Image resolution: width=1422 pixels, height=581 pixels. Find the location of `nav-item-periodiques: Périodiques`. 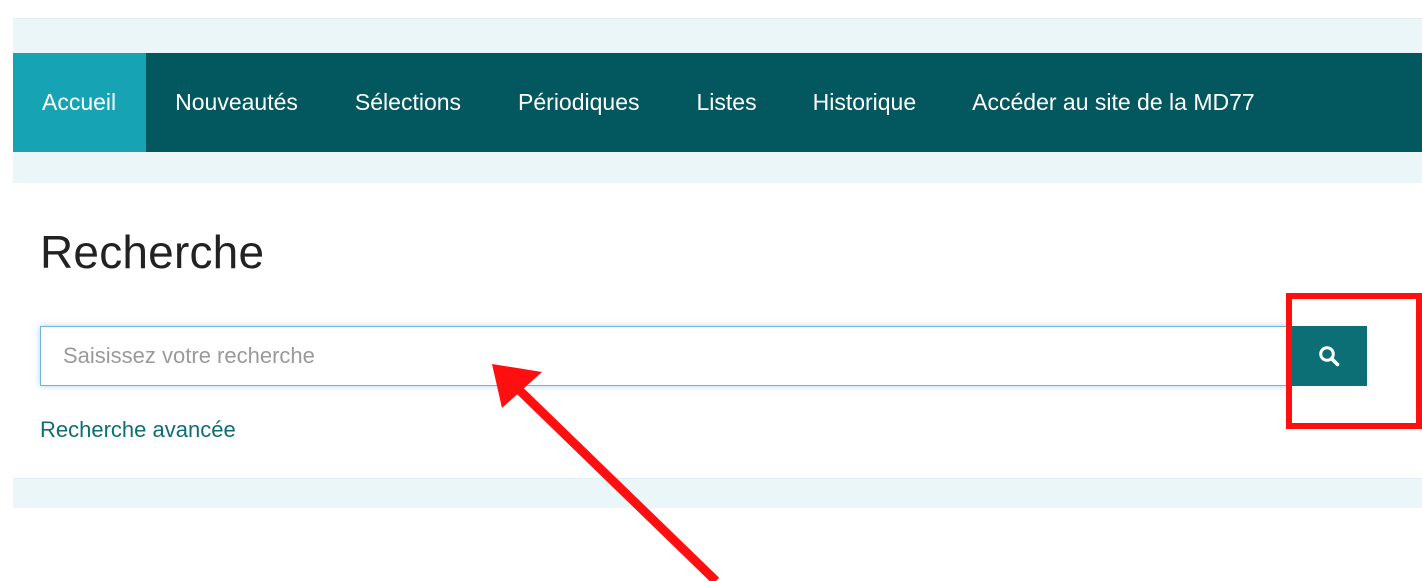

nav-item-periodiques: Périodiques is located at coordinates (572, 102).